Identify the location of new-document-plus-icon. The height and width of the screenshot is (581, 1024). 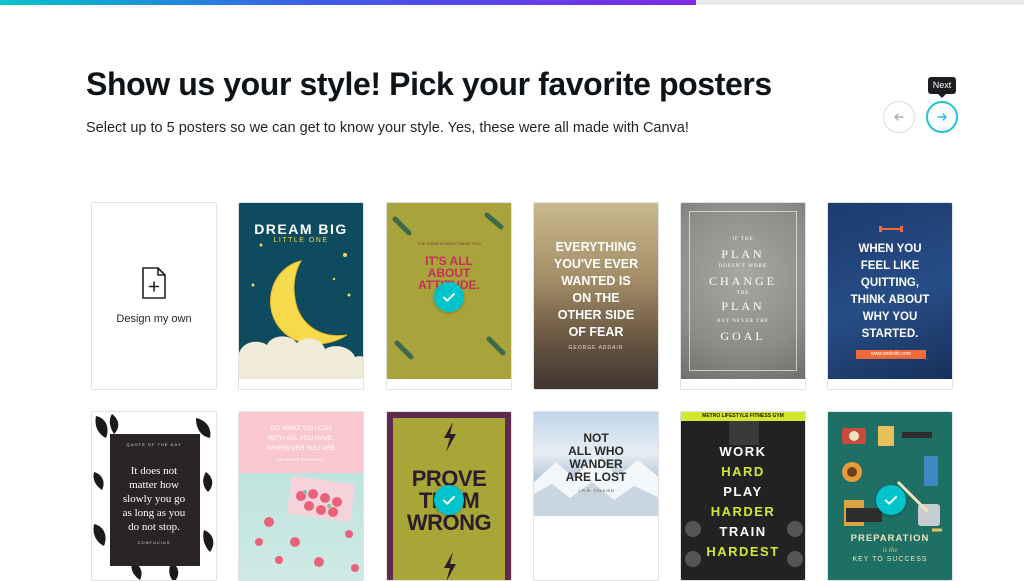
(154, 283).